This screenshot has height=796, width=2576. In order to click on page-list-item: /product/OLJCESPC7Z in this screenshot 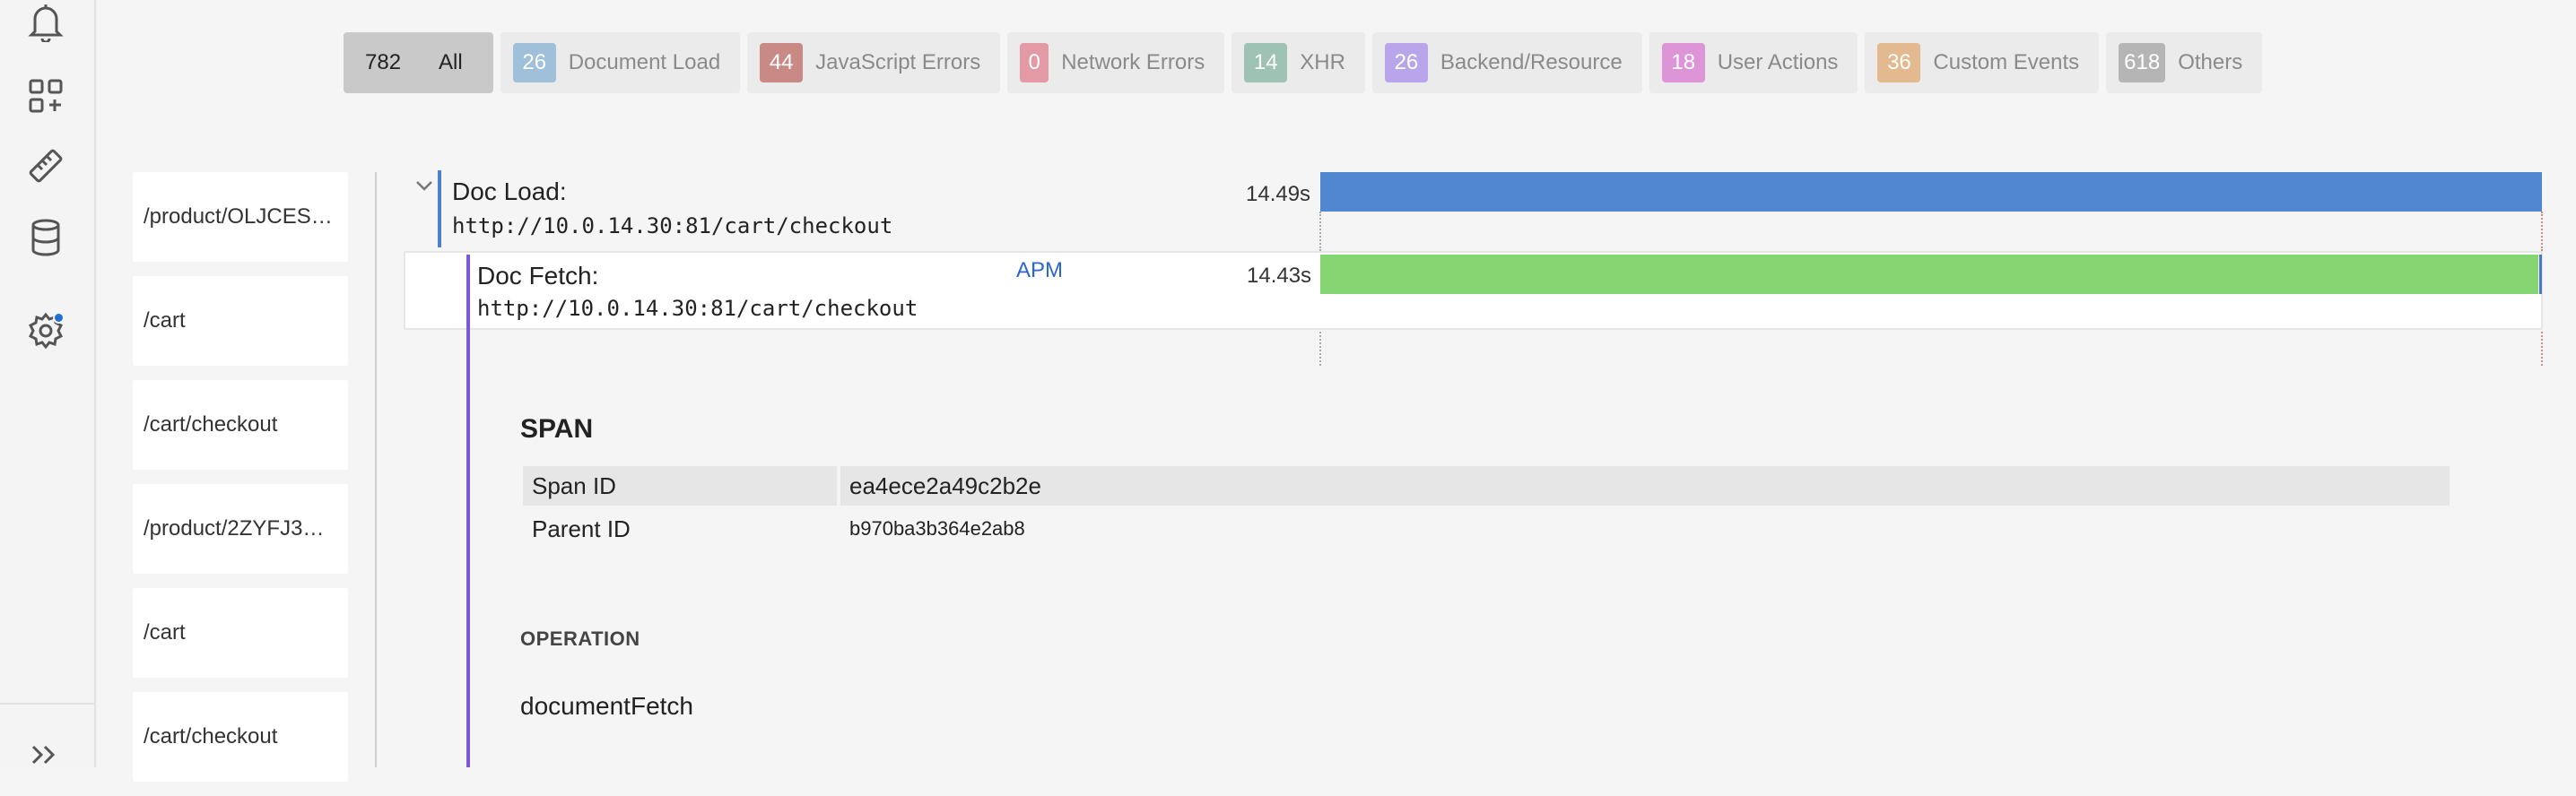, I will do `click(240, 217)`.